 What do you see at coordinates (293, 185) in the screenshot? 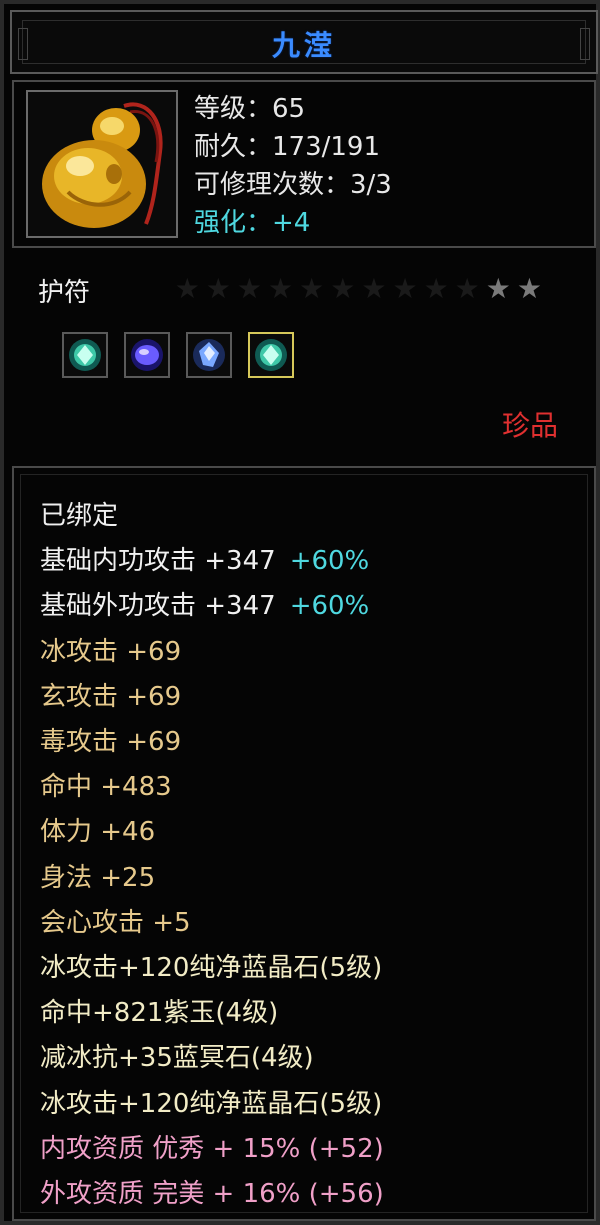
I see `repair-count-stat: 可修理次数：3/3` at bounding box center [293, 185].